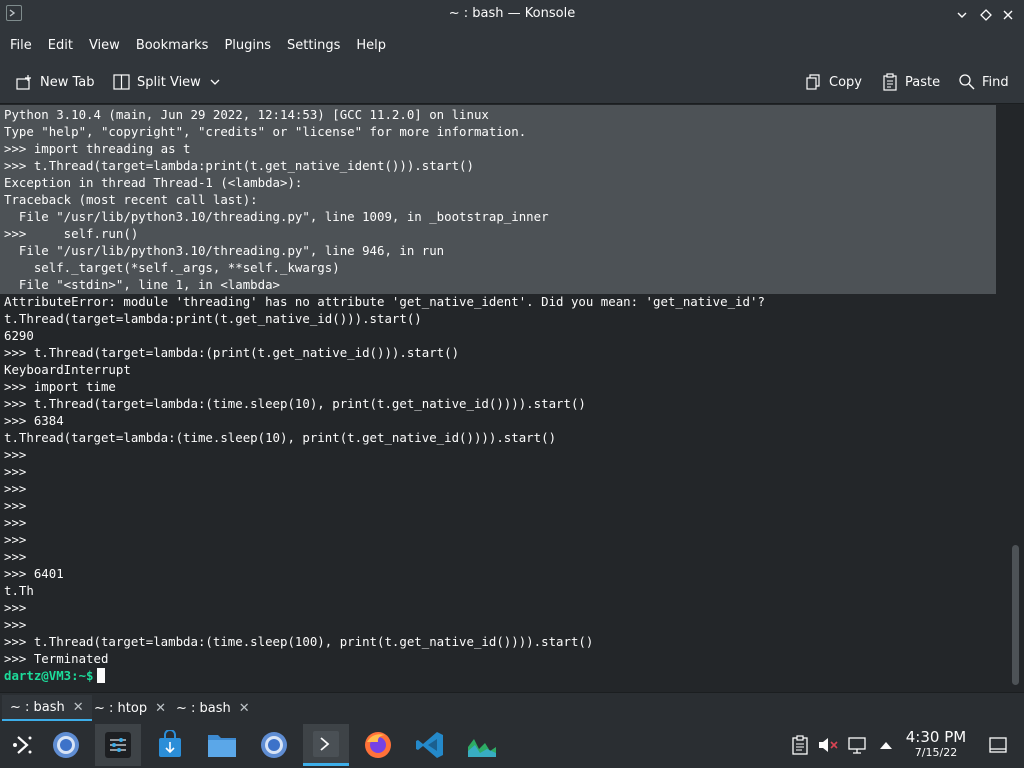  What do you see at coordinates (512, 82) in the screenshot?
I see `toolbar: New Tab Split View Copy Paste Find` at bounding box center [512, 82].